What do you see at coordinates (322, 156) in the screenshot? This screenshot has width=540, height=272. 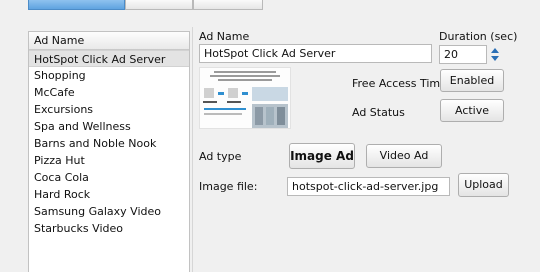 I see `image-ad-button: Image Ad` at bounding box center [322, 156].